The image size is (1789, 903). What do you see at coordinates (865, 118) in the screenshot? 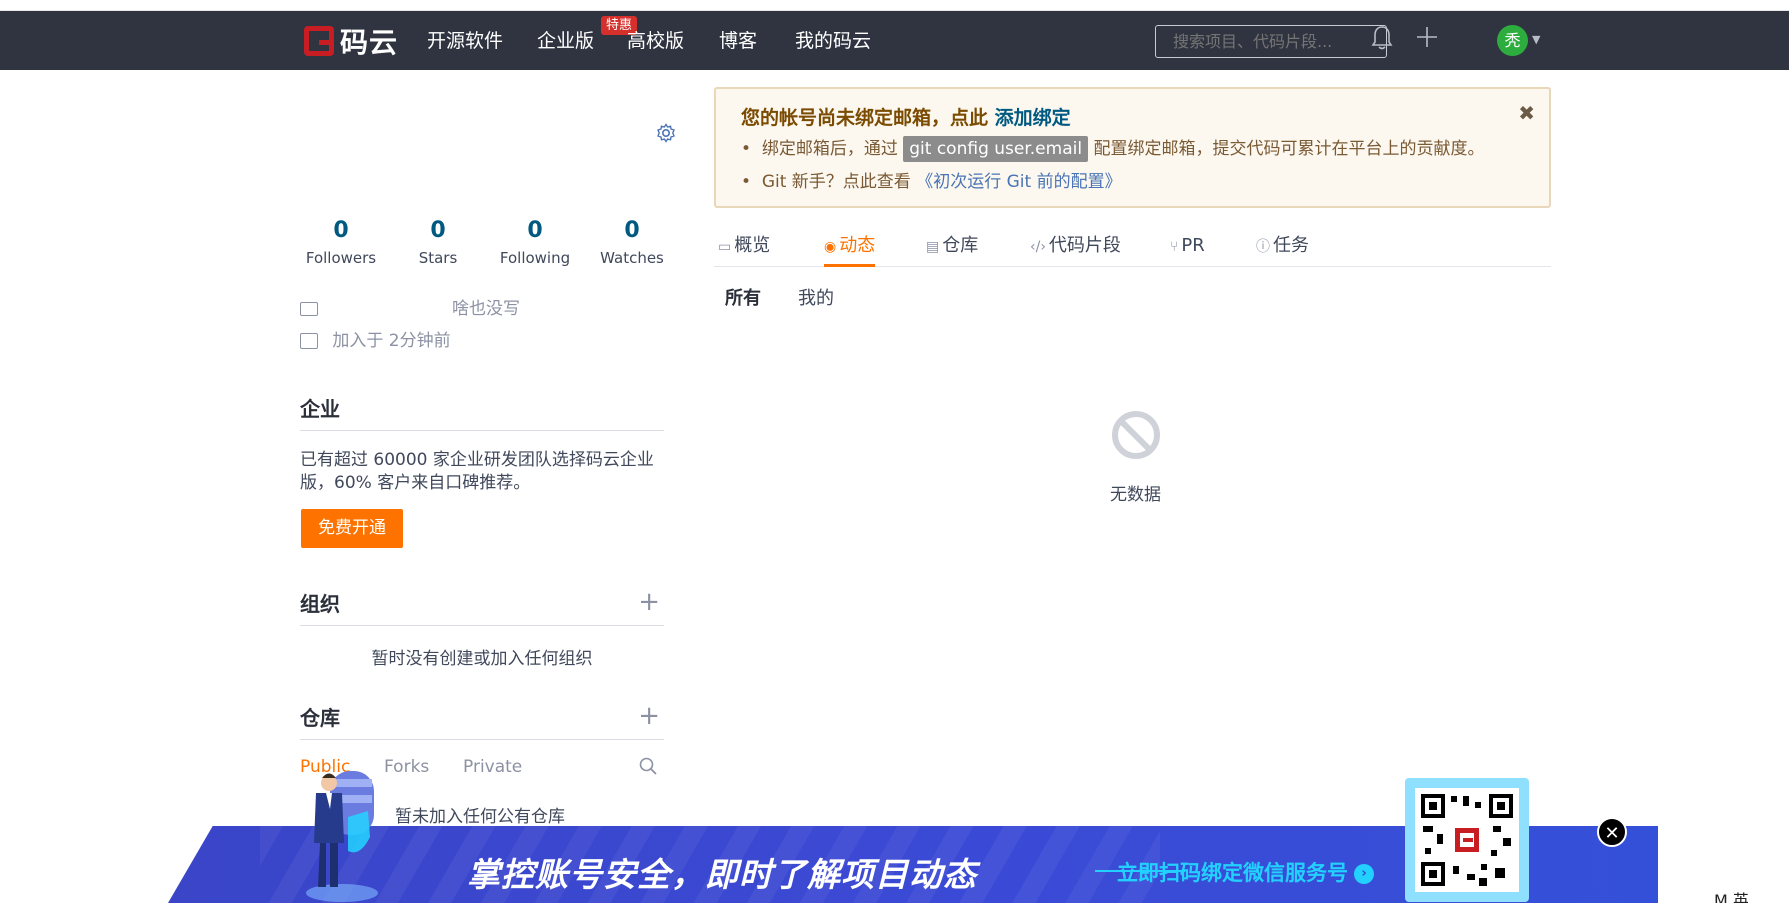
I see `alert-title-text: 您的帐号尚未绑定邮箱，点此` at bounding box center [865, 118].